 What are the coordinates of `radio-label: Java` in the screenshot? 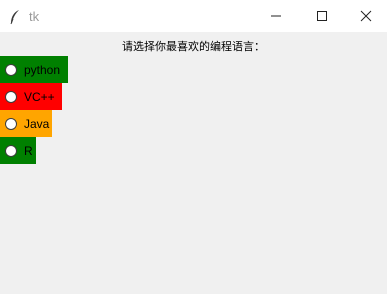 It's located at (37, 123).